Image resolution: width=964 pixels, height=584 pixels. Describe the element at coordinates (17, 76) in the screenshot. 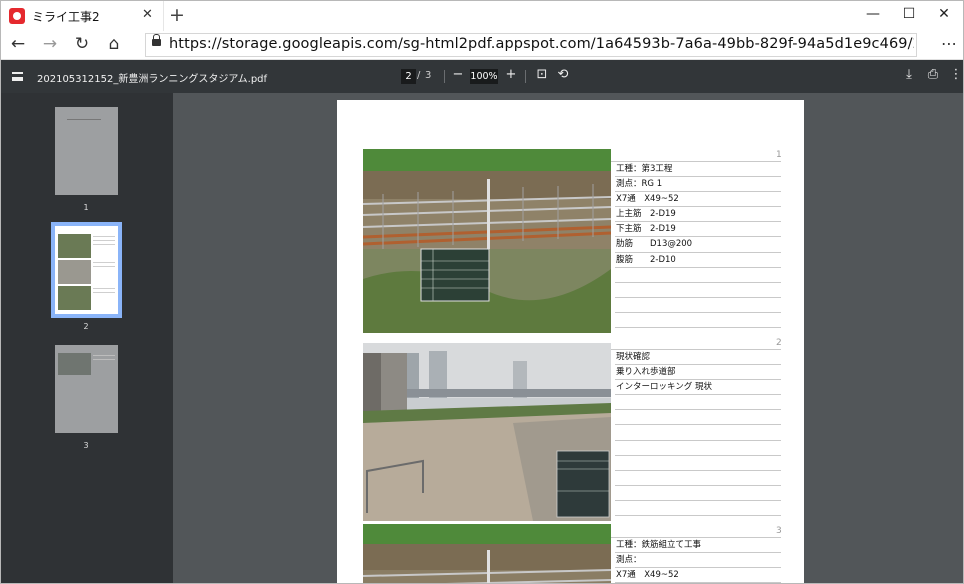

I see `menu-icon` at that location.